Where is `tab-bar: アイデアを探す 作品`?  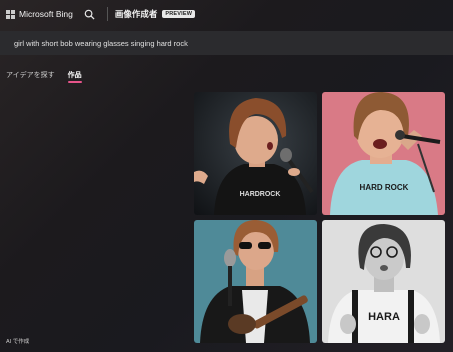
tab-bar: アイデアを探す 作品 is located at coordinates (41, 76).